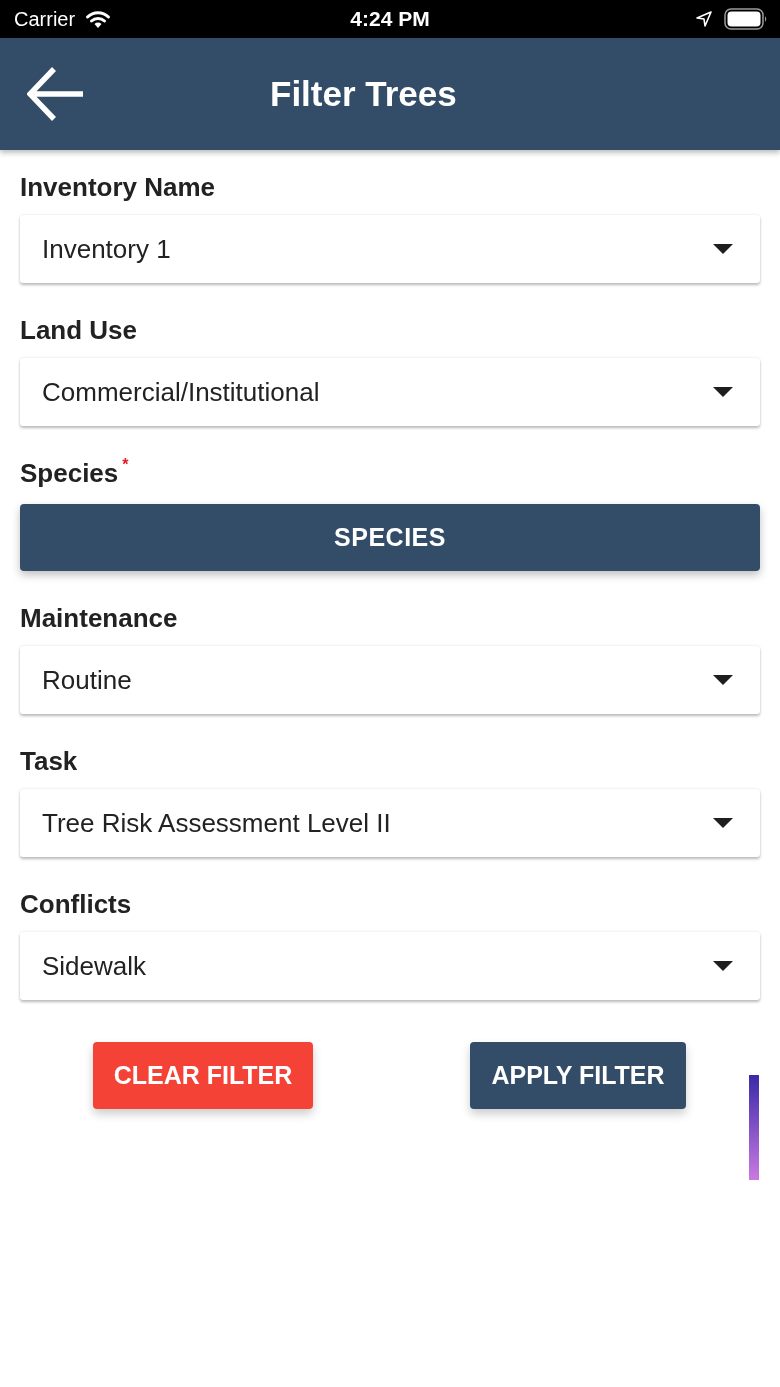 The image size is (780, 1387). Describe the element at coordinates (56, 94) in the screenshot. I see `back-arrow-icon` at that location.